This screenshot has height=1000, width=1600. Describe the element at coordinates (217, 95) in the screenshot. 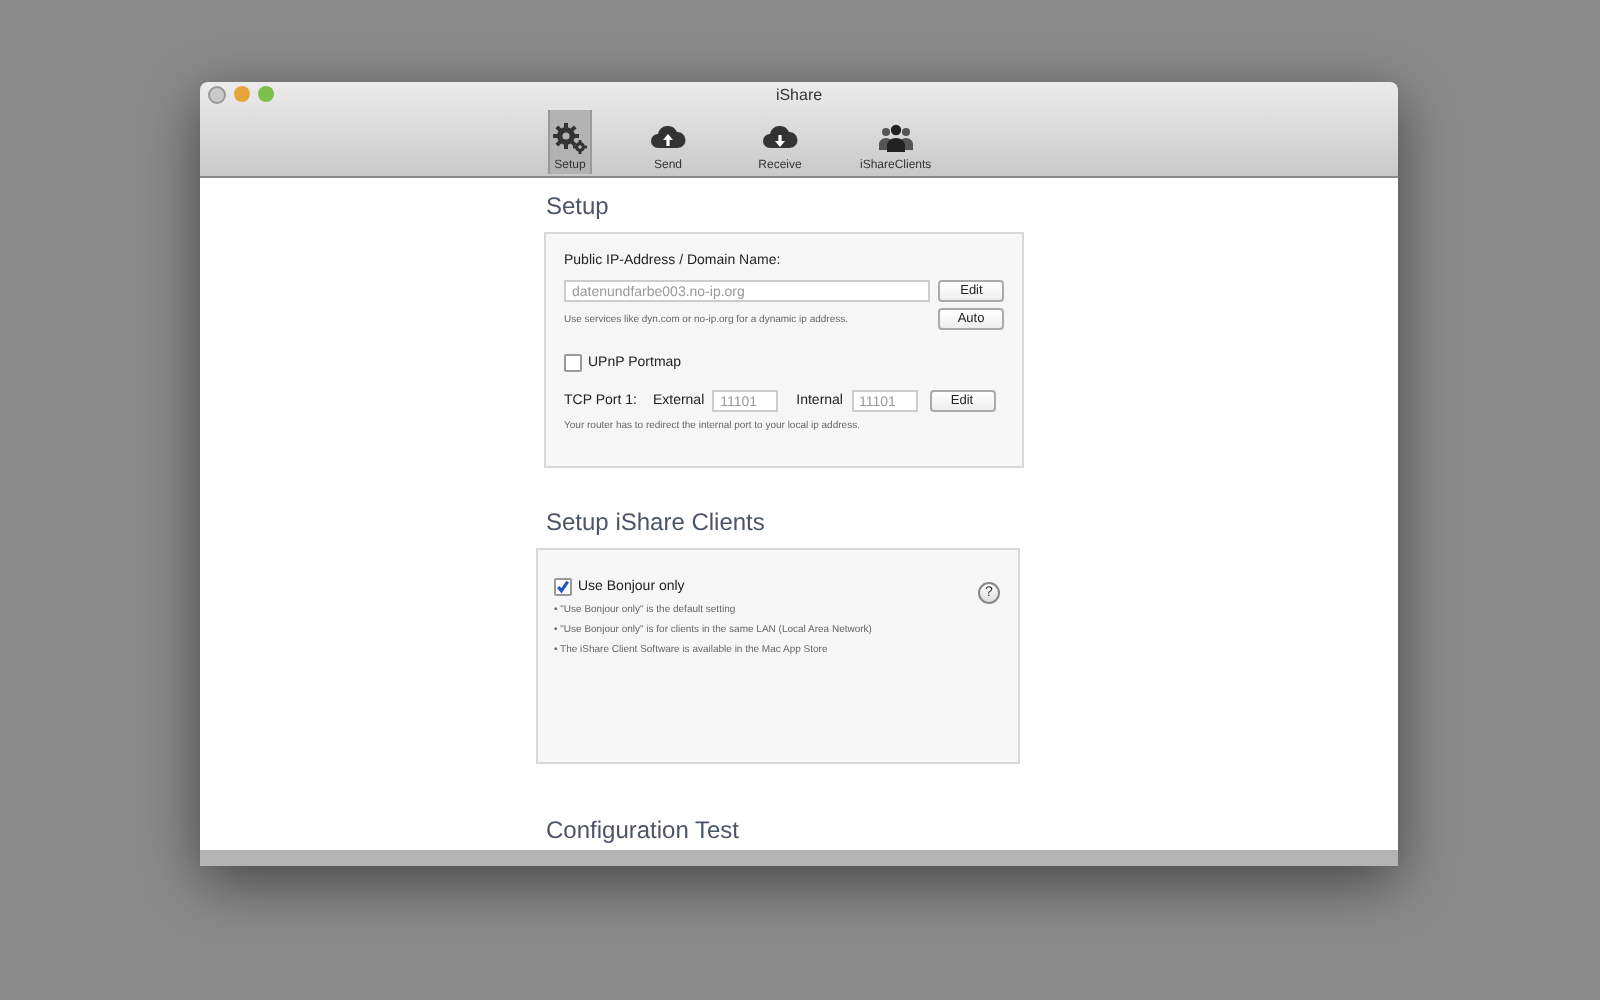

I see `close-button` at that location.